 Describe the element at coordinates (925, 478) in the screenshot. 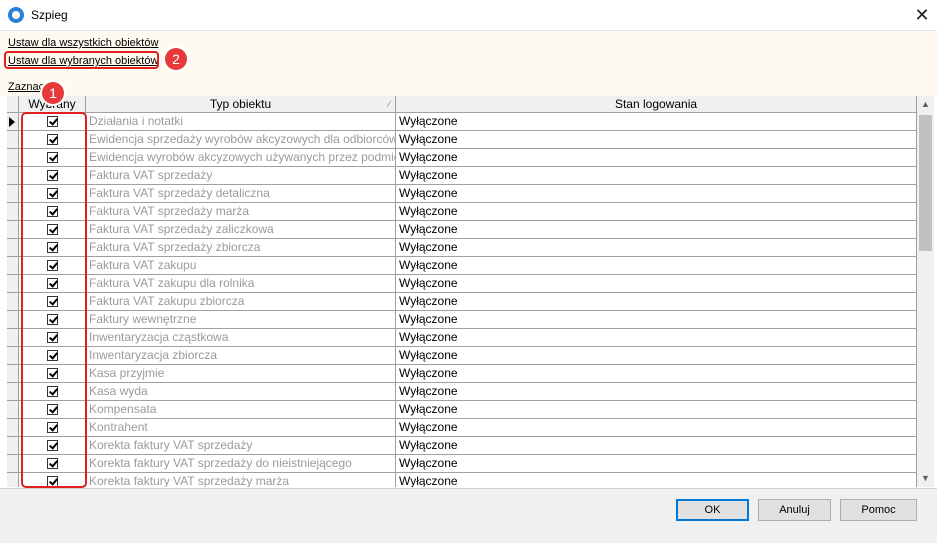

I see `chevron-down-icon: ▼` at that location.